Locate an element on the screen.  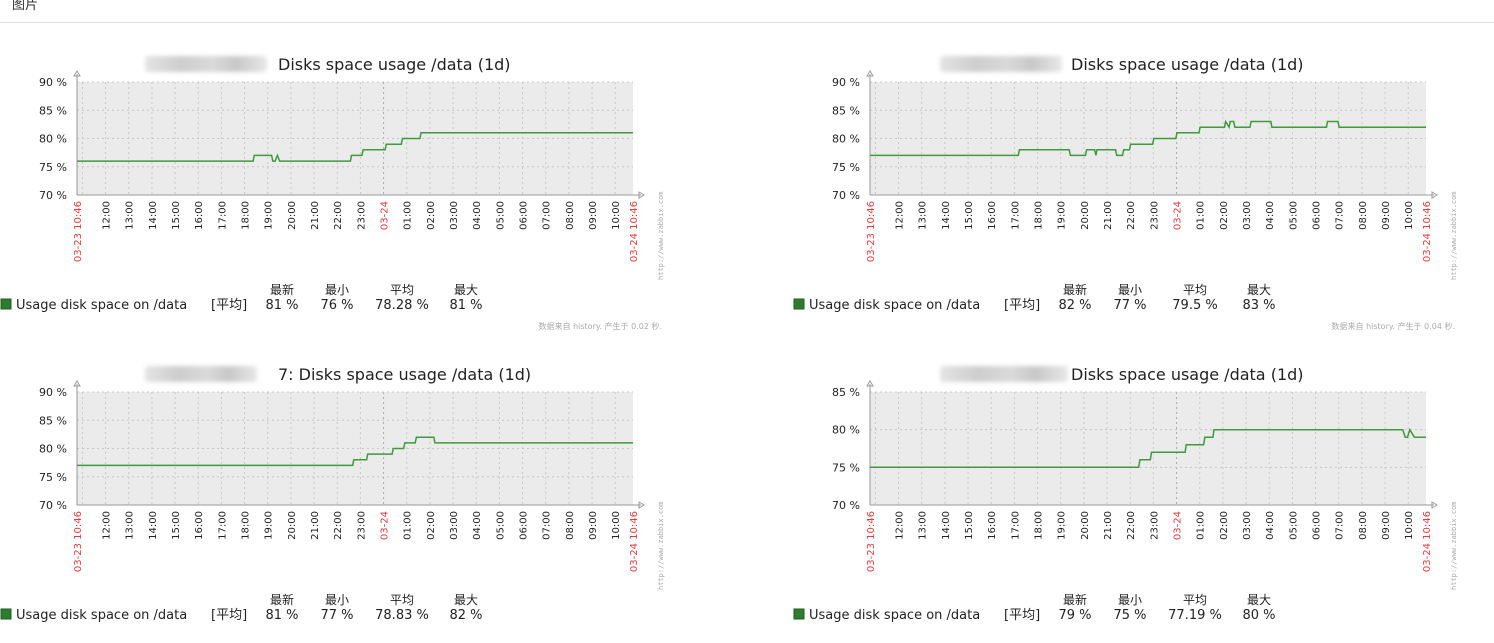
c4-xtick-label: 06:00 is located at coordinates (1317, 525).